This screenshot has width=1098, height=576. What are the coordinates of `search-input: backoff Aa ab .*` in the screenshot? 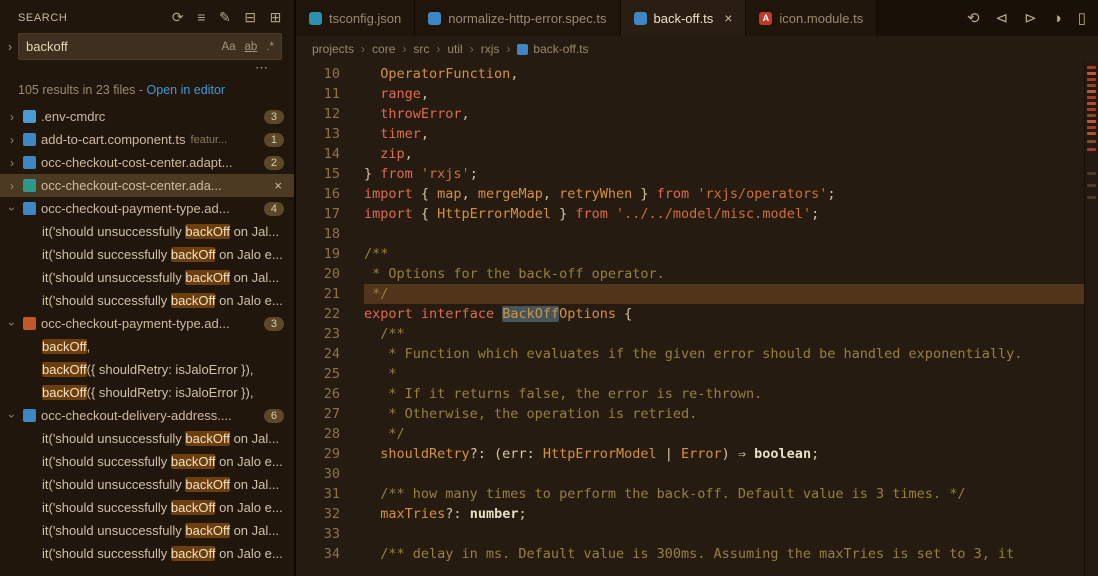 It's located at (150, 46).